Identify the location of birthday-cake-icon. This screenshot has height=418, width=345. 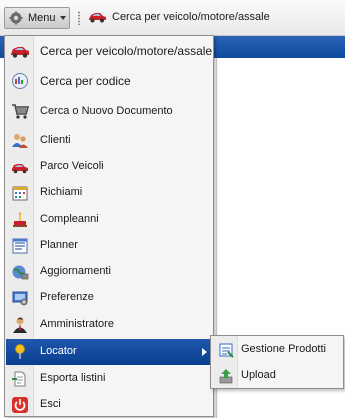
(20, 219).